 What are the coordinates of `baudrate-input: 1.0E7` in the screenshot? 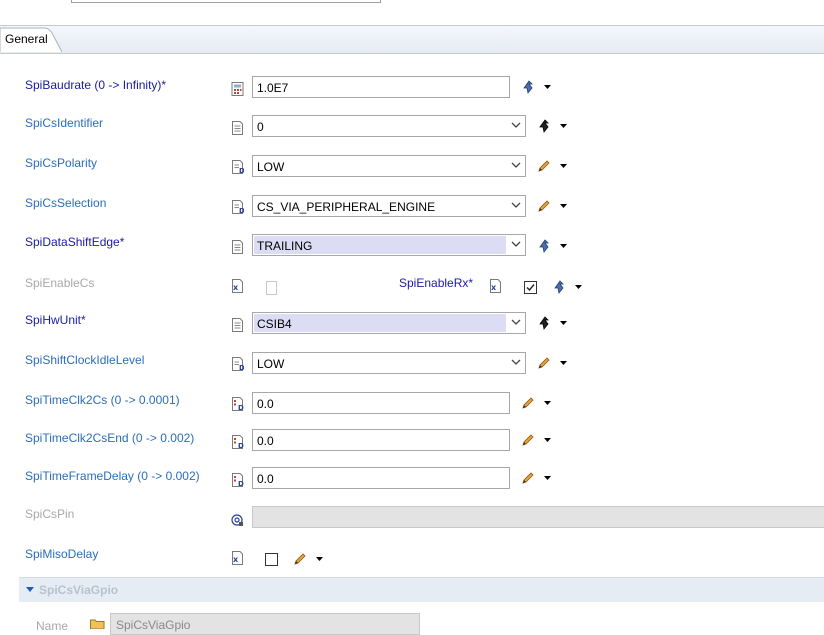 It's located at (381, 87).